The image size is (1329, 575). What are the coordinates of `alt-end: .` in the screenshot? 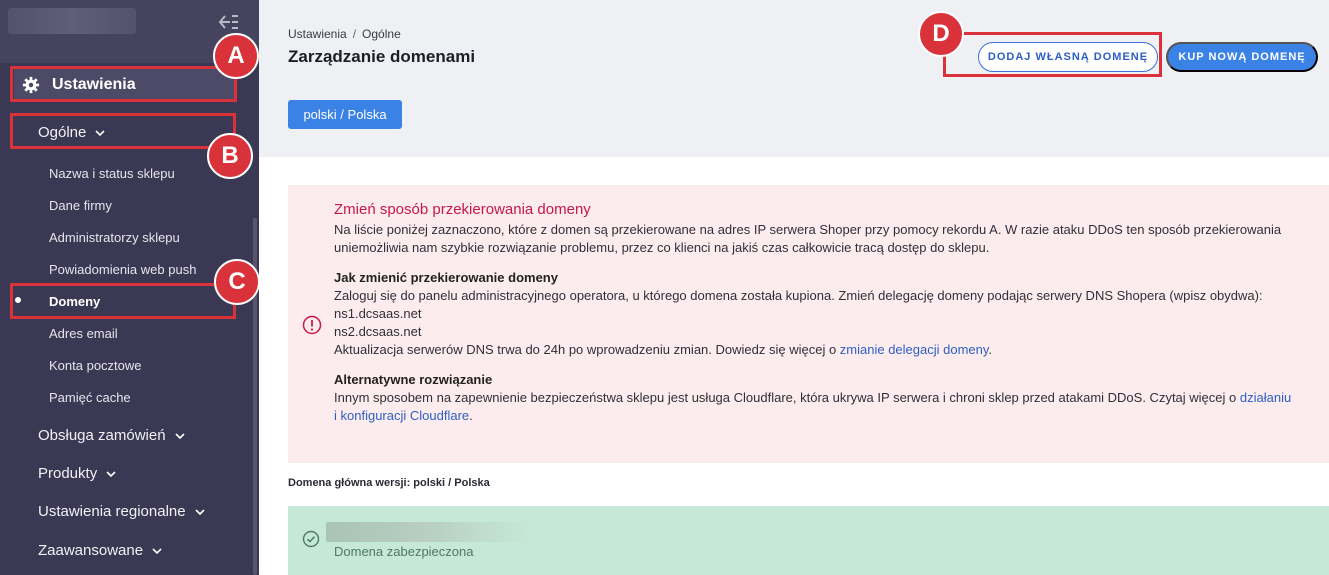 It's located at (471, 415).